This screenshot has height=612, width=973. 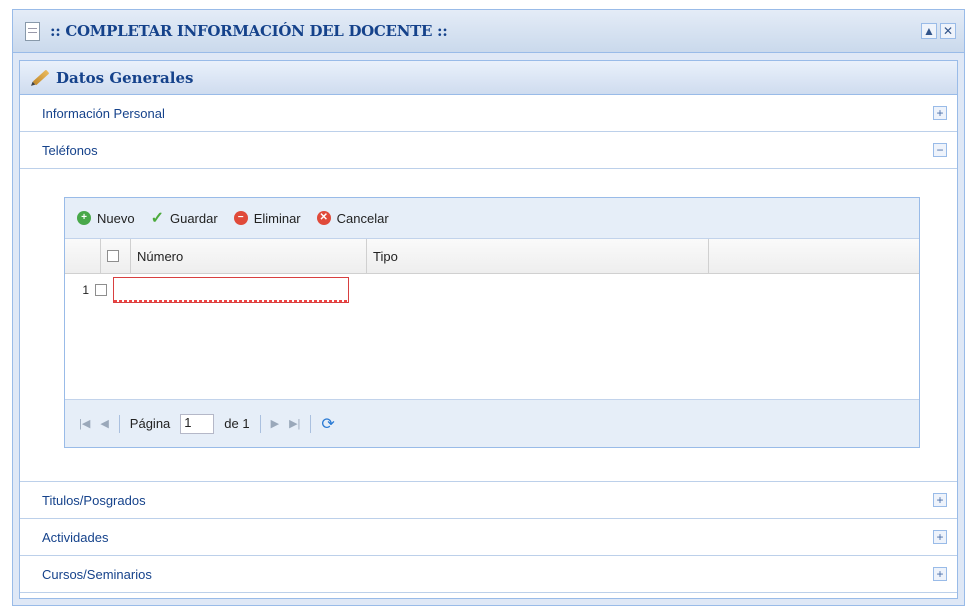 What do you see at coordinates (323, 218) in the screenshot?
I see `cancel-icon: ✕` at bounding box center [323, 218].